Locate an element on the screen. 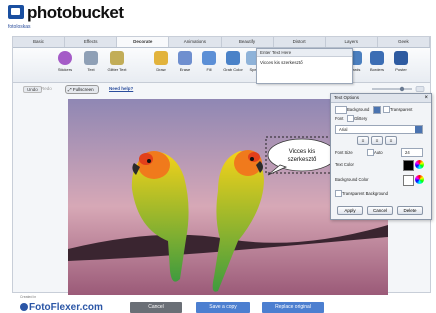 The width and height of the screenshot is (436, 313). poster-icon is located at coordinates (401, 58).